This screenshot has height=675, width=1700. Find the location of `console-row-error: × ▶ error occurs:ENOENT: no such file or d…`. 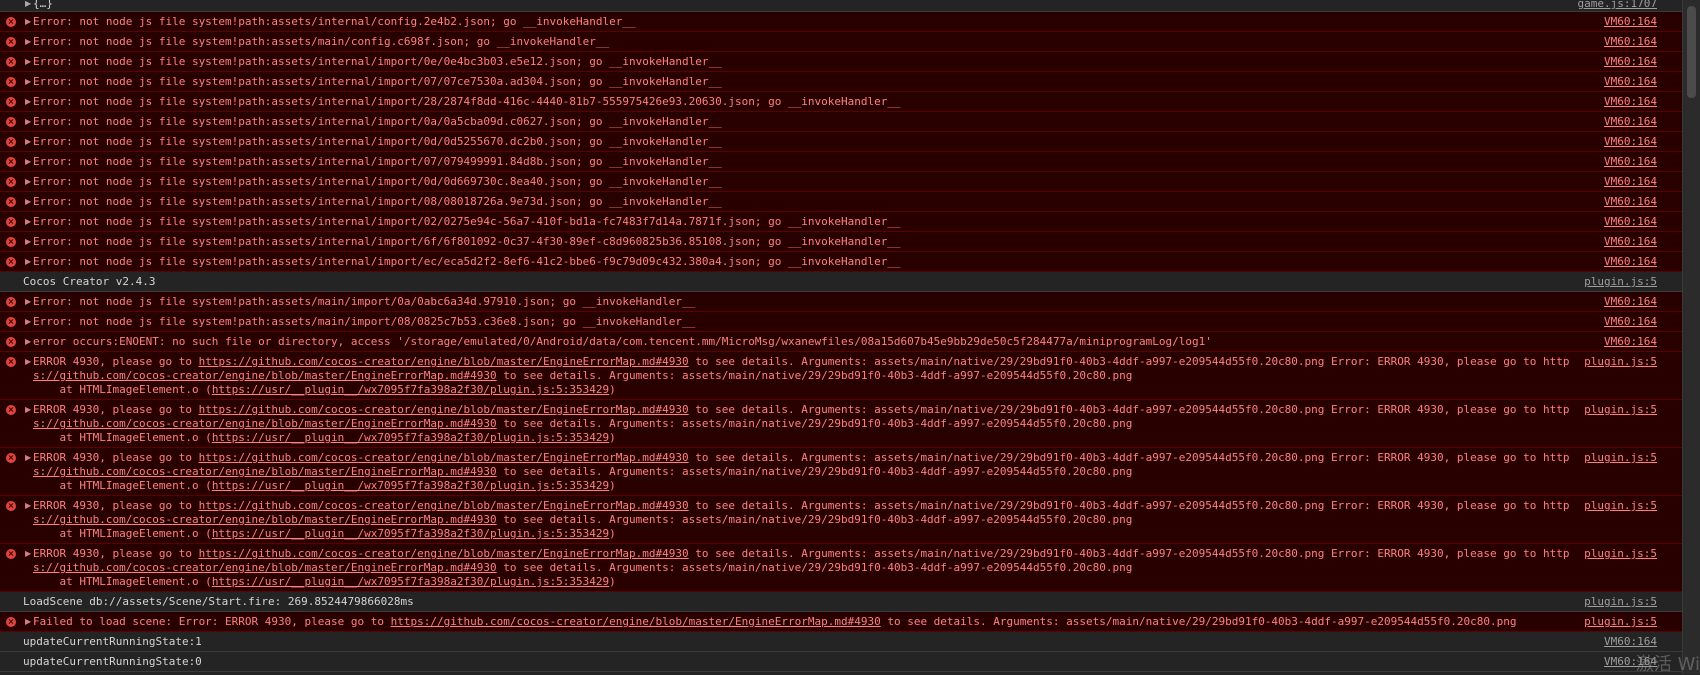

console-row-error: × ▶ error occurs:ENOENT: no such file or d… is located at coordinates (841, 342).